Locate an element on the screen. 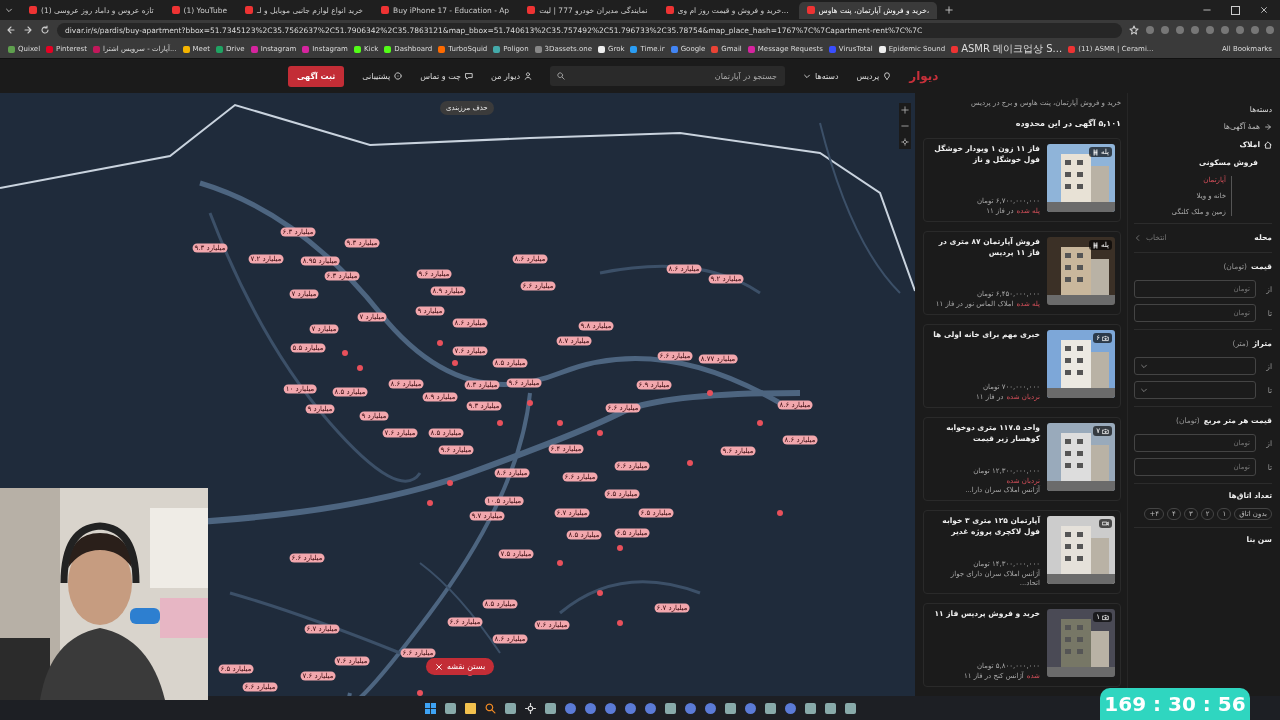 The height and width of the screenshot is (720, 1280). new-tab-icon is located at coordinates (949, 10).